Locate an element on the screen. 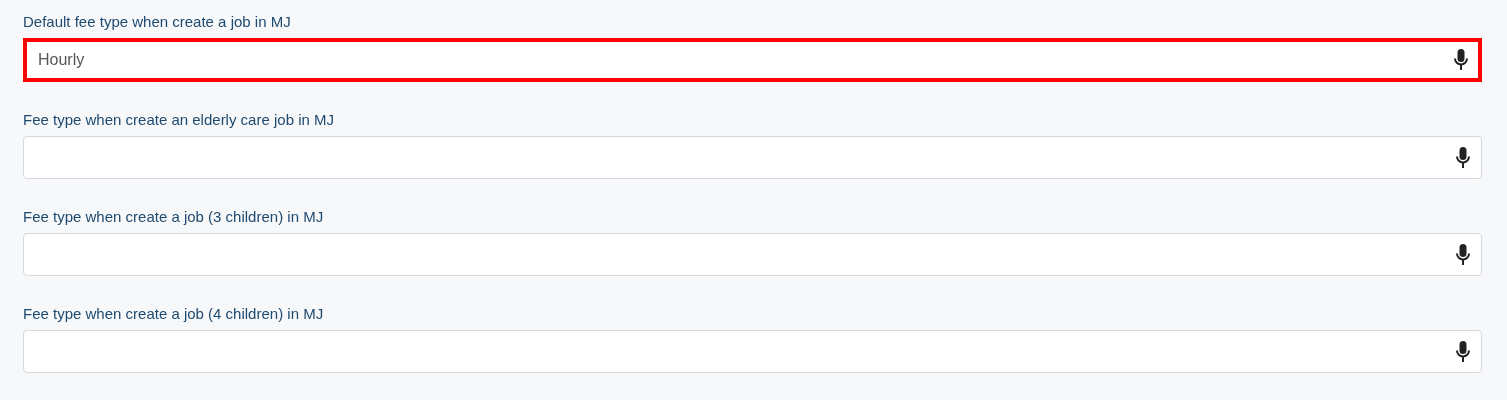 This screenshot has height=400, width=1507. field-label: Fee type when create a job (3 children) in MJ is located at coordinates (174, 217).